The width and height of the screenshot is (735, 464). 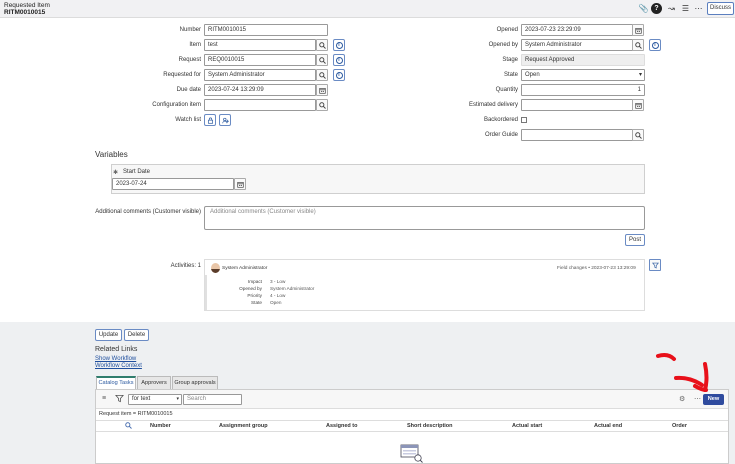 I want to click on watch-list-lock-icon, so click(x=210, y=120).